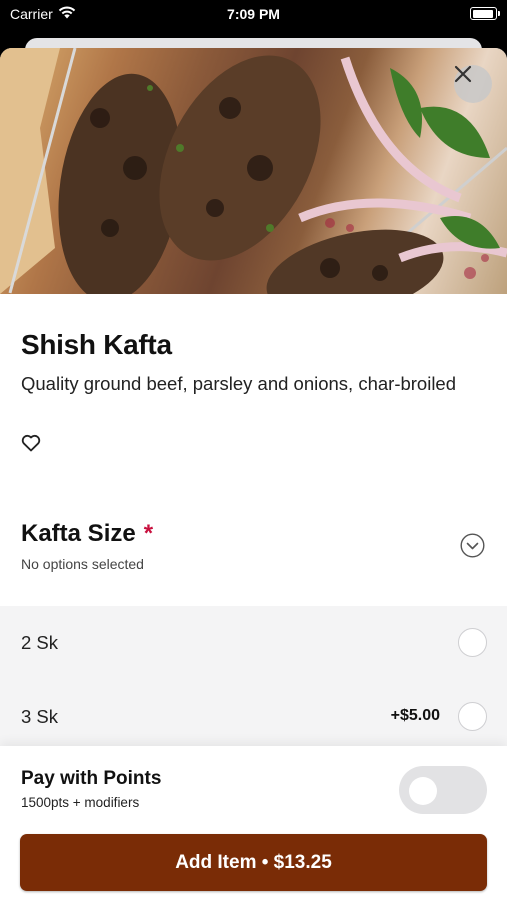 This screenshot has height=900, width=507. I want to click on item-title: Shish Kafta, so click(96, 344).